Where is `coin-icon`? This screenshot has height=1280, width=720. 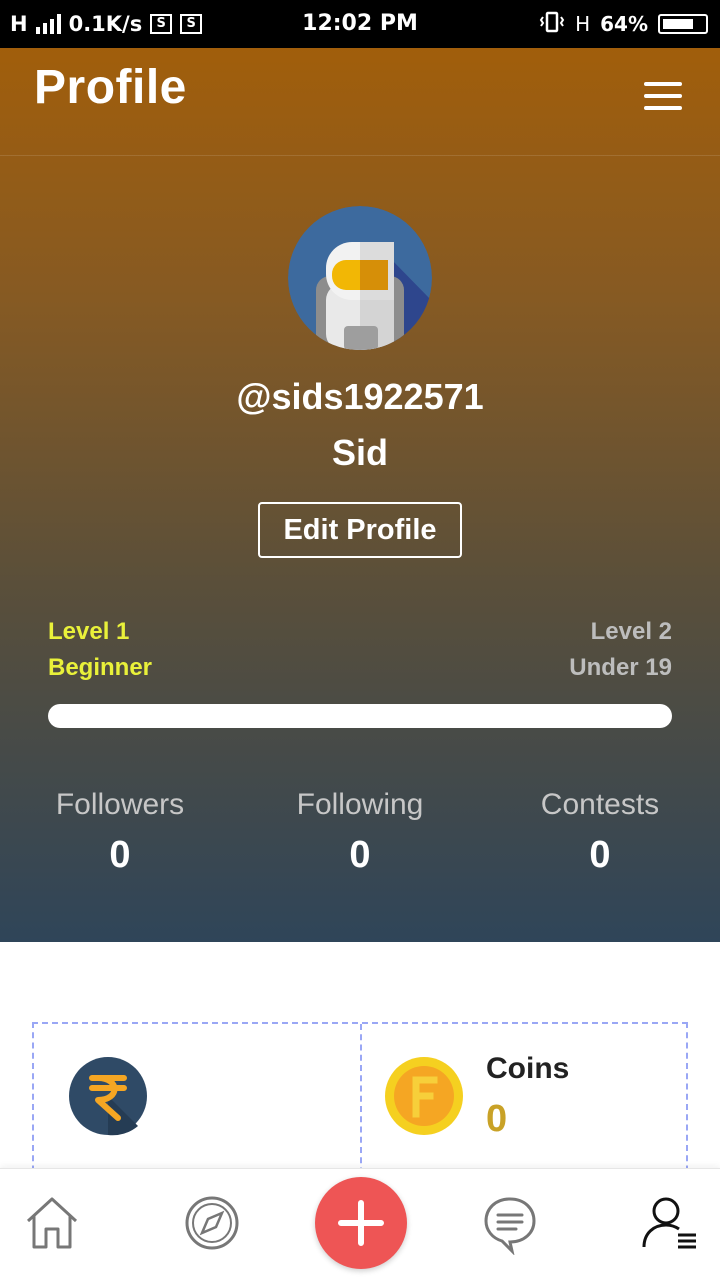 coin-icon is located at coordinates (424, 1096).